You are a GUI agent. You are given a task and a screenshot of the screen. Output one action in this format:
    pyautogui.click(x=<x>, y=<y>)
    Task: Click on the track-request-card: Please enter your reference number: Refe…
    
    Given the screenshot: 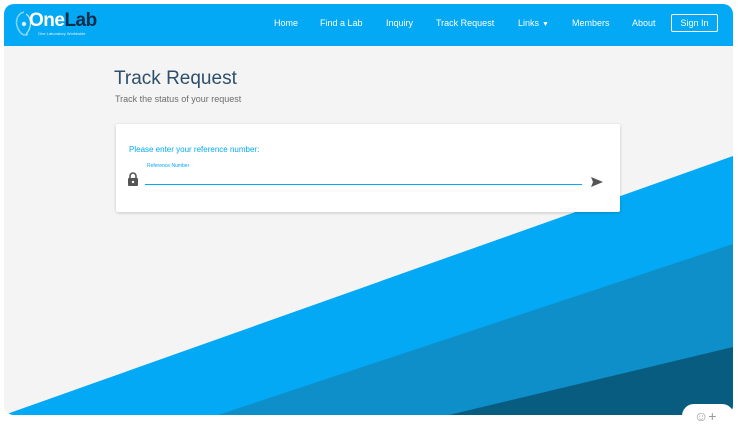 What is the action you would take?
    pyautogui.click(x=368, y=168)
    